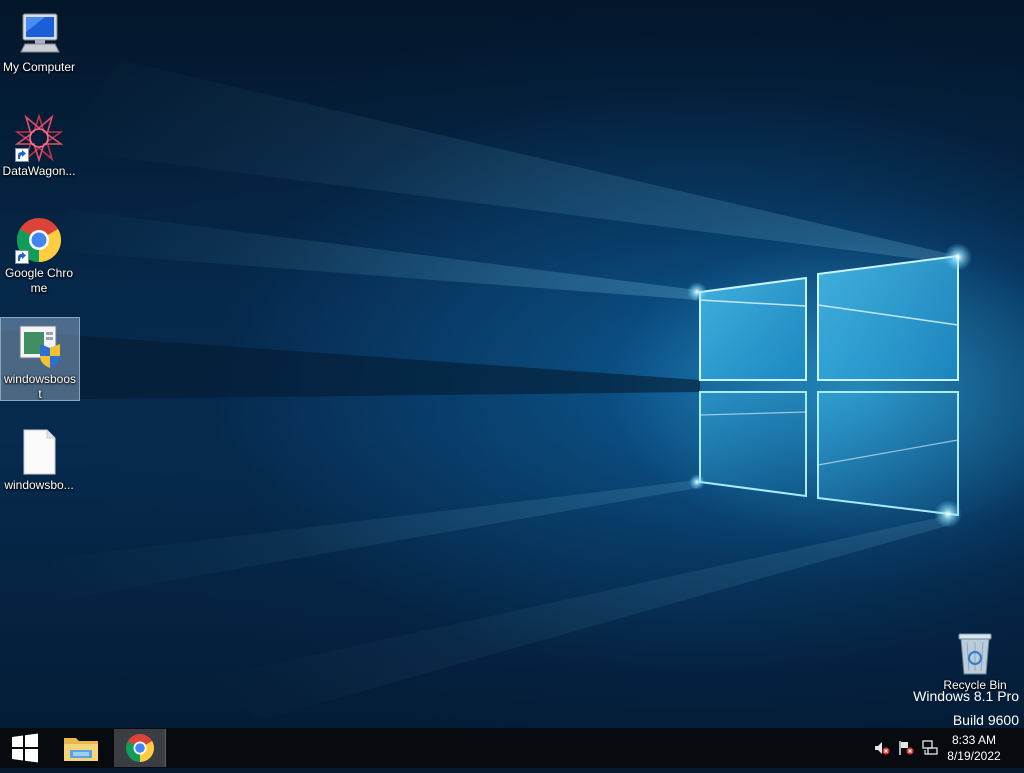  I want to click on blank-file-icon, so click(39, 452).